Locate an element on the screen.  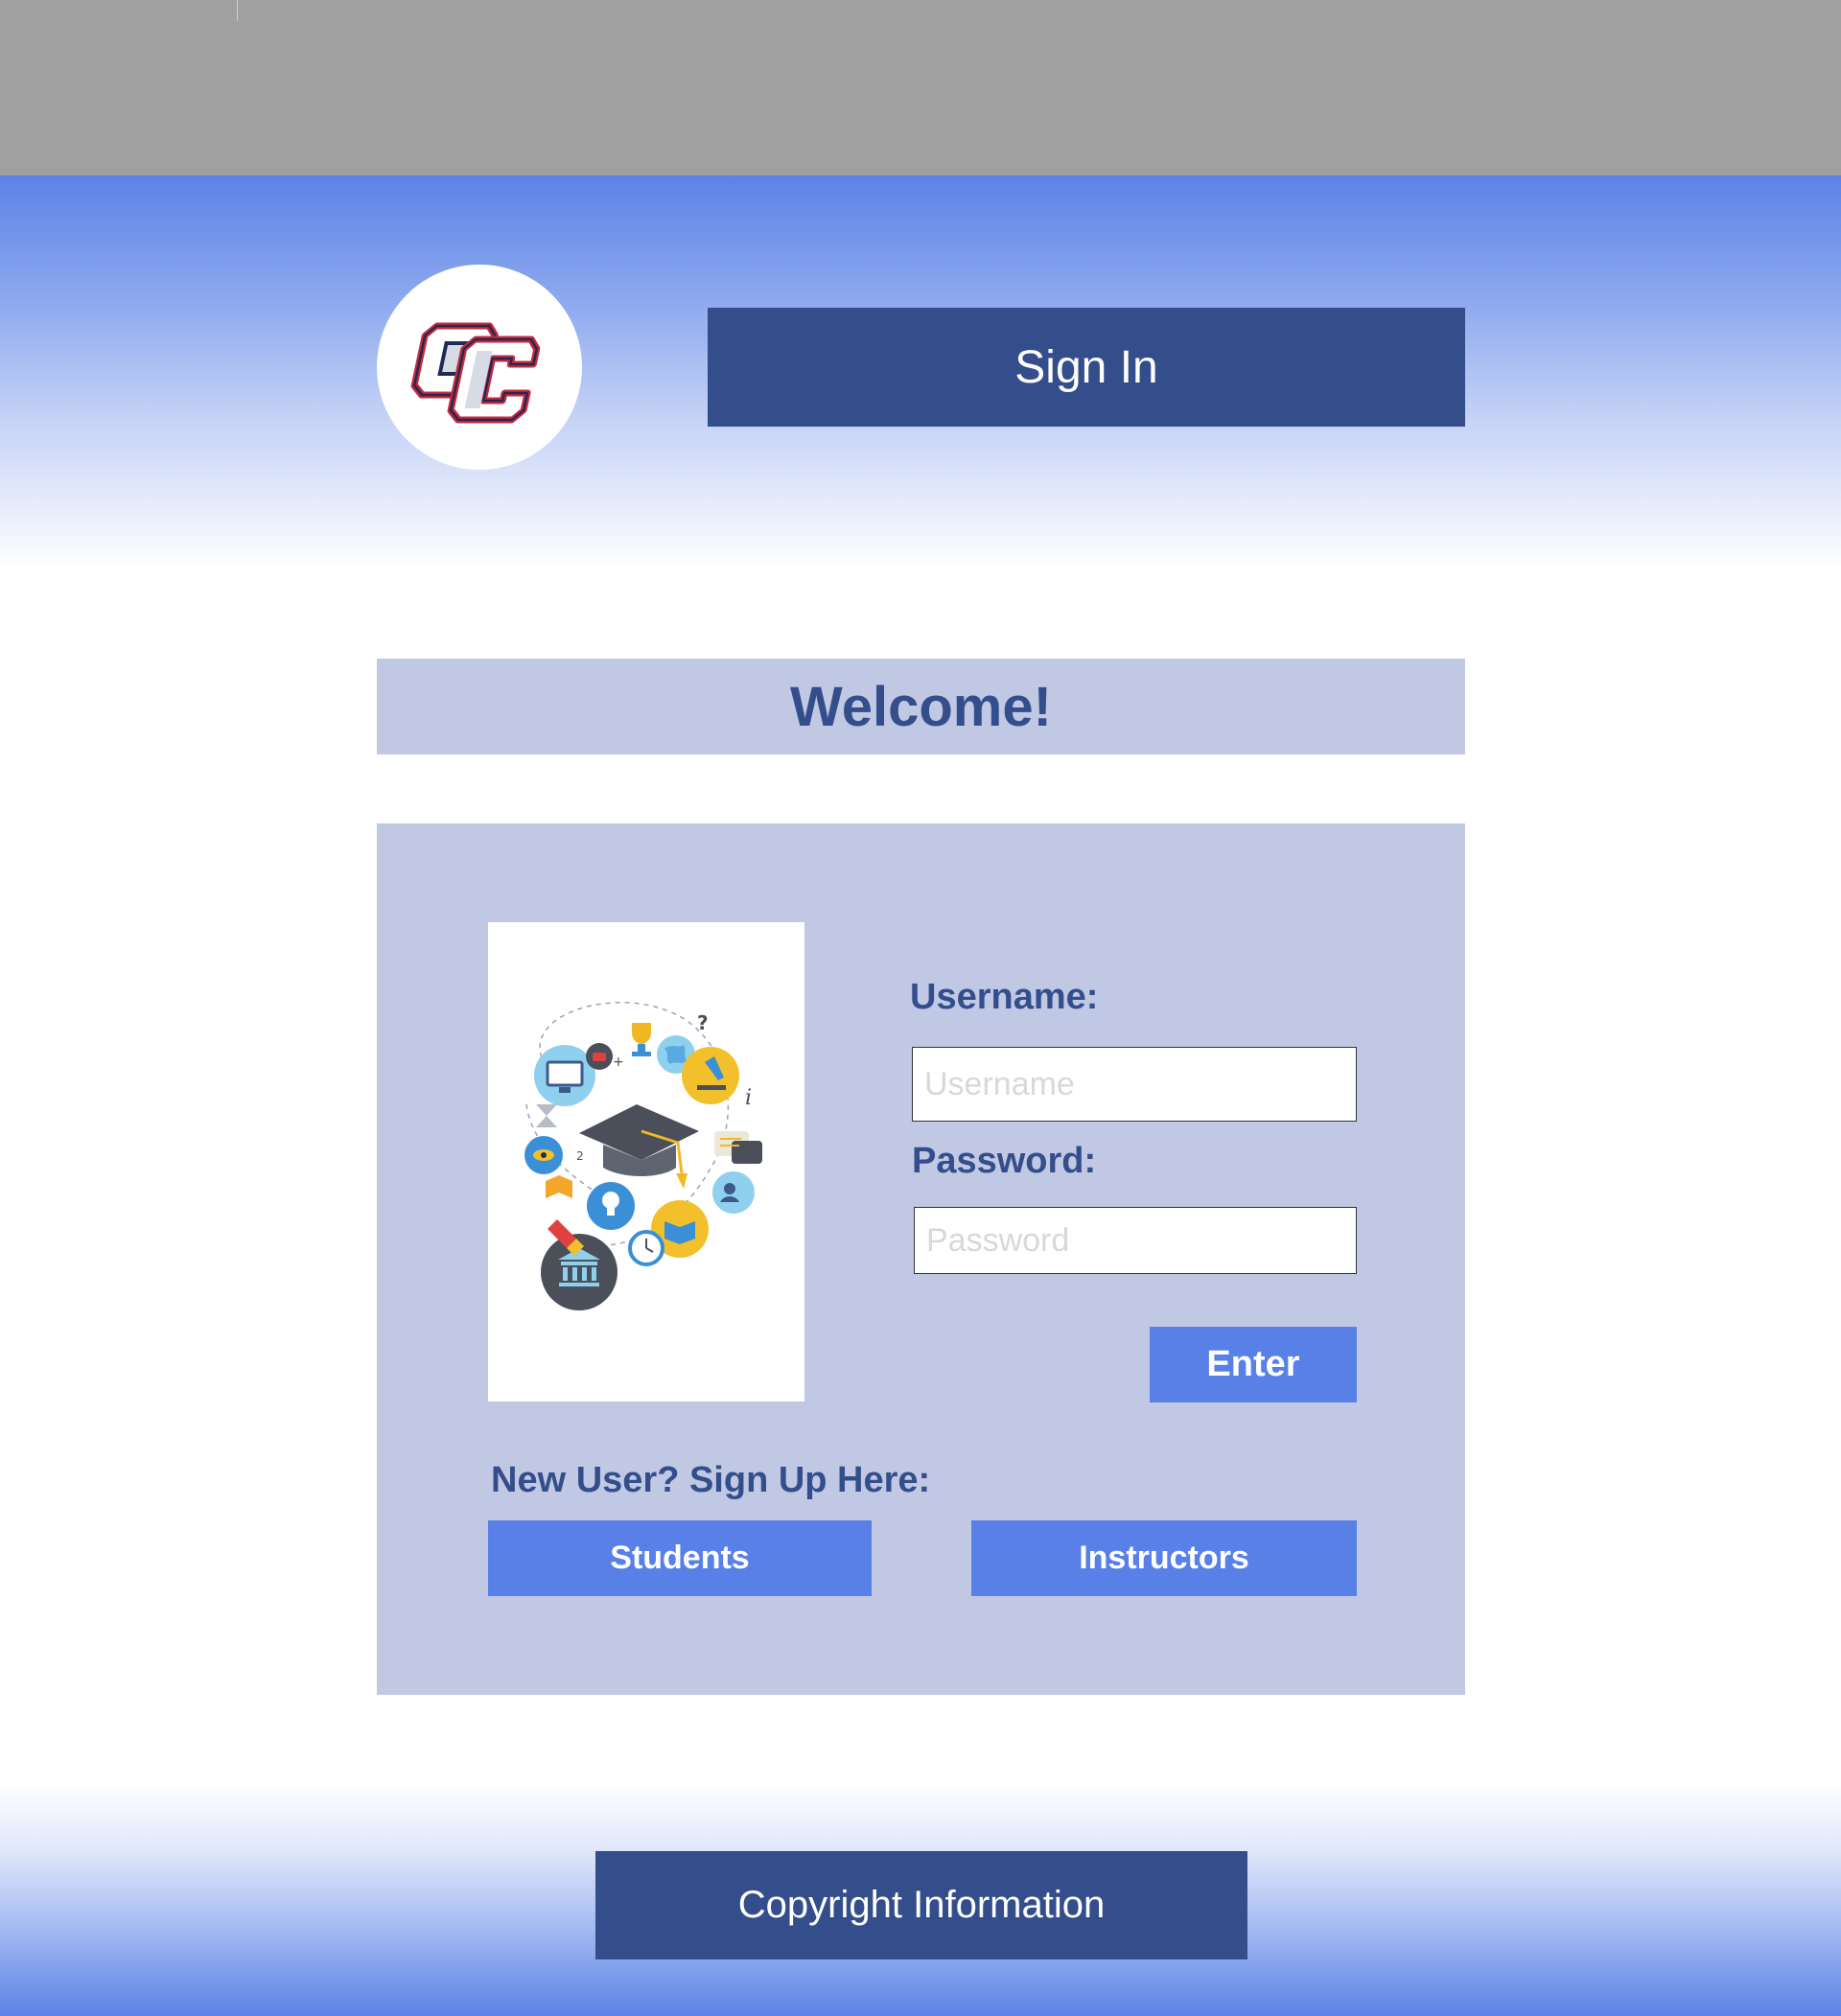
password-input is located at coordinates (1135, 1240).